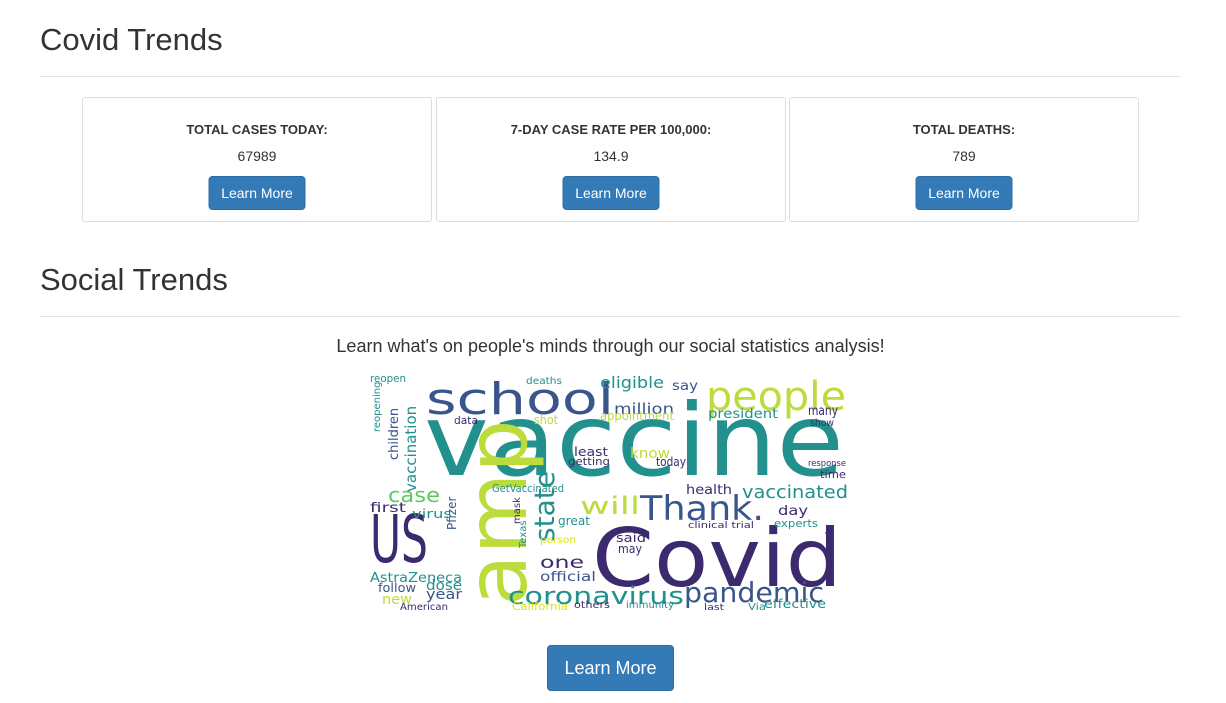  I want to click on total-deaths-card: TOTAL DEATHS: 789 Learn More, so click(964, 159).